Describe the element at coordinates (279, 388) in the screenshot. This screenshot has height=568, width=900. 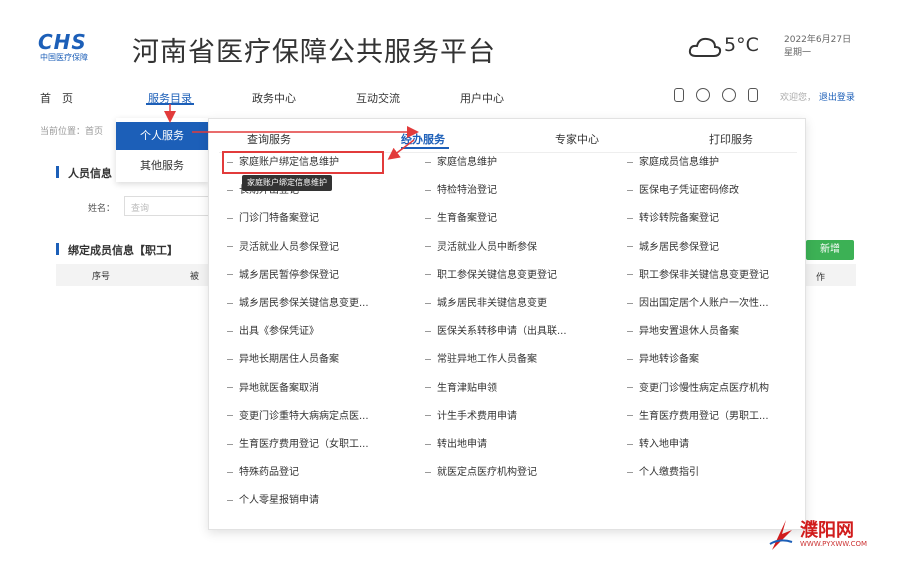
I see `dropdown-item-label: 异地就医备案取消` at that location.